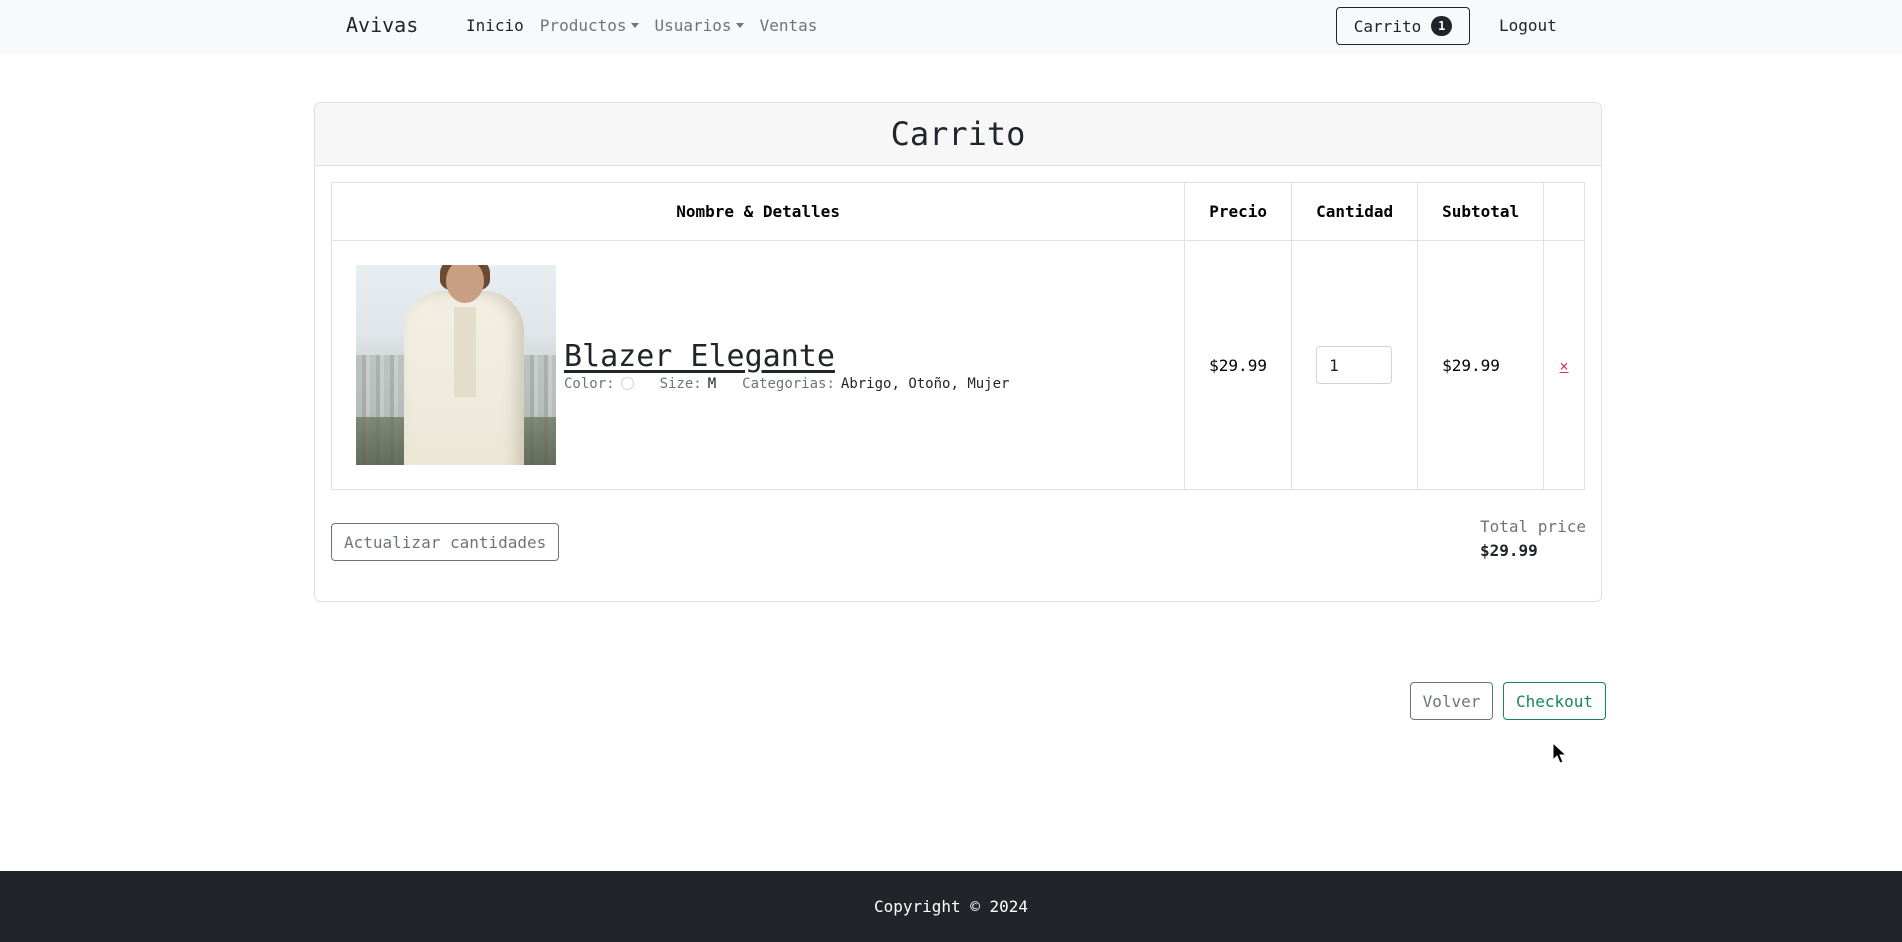  I want to click on logout-link: Logout, so click(1528, 25).